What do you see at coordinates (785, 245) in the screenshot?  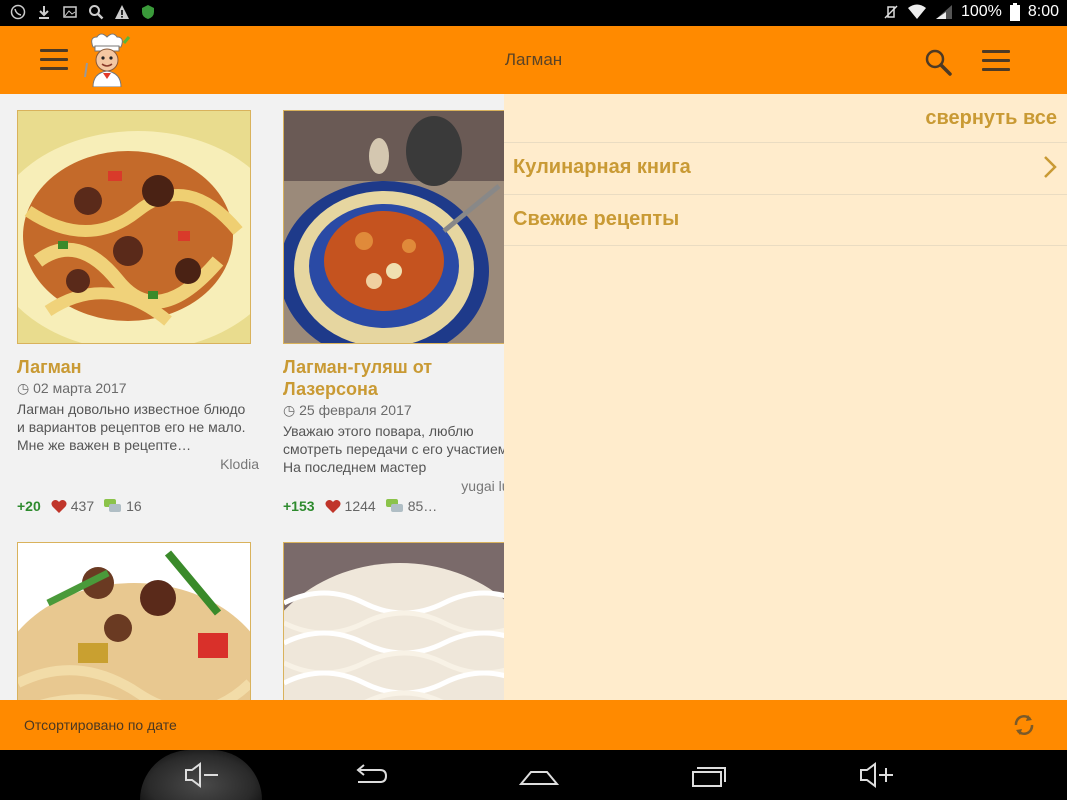 I see `panel-divider` at bounding box center [785, 245].